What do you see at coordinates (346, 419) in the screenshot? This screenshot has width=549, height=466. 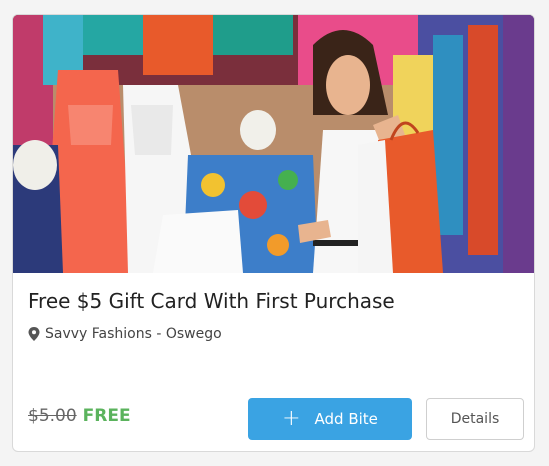 I see `add-bite-label: Add Bite` at bounding box center [346, 419].